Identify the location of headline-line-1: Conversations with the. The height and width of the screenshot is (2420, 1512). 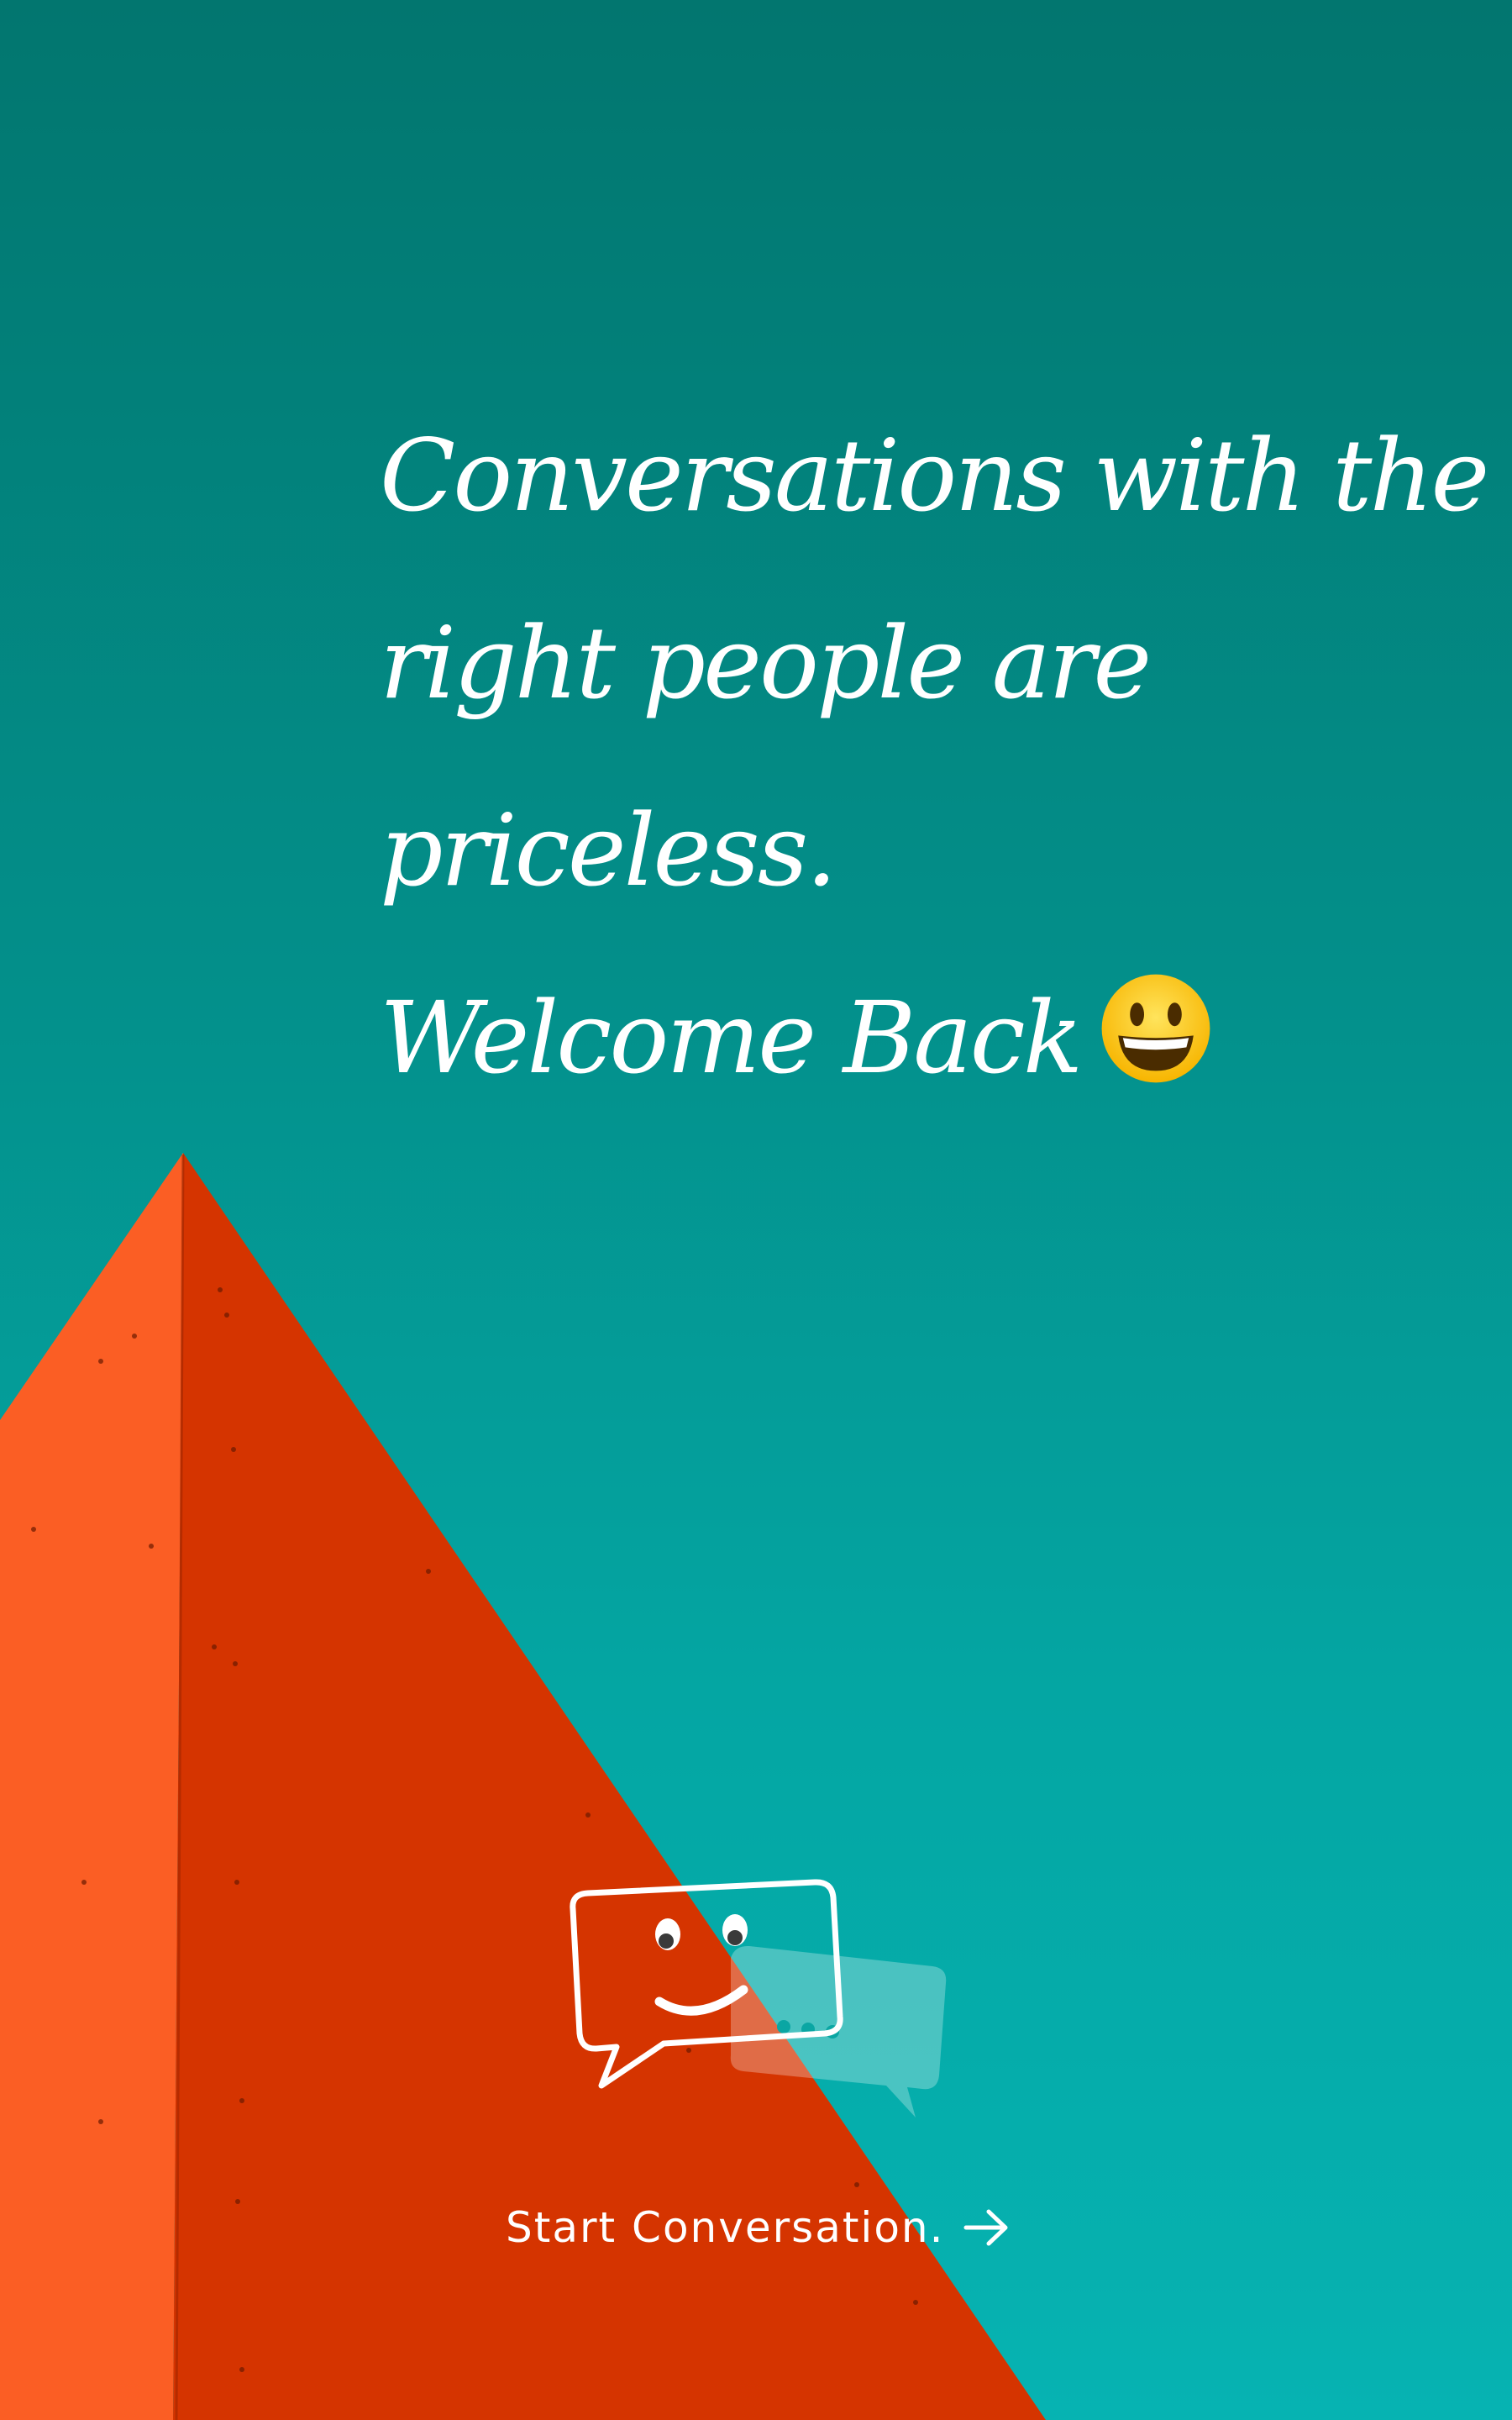
(934, 476).